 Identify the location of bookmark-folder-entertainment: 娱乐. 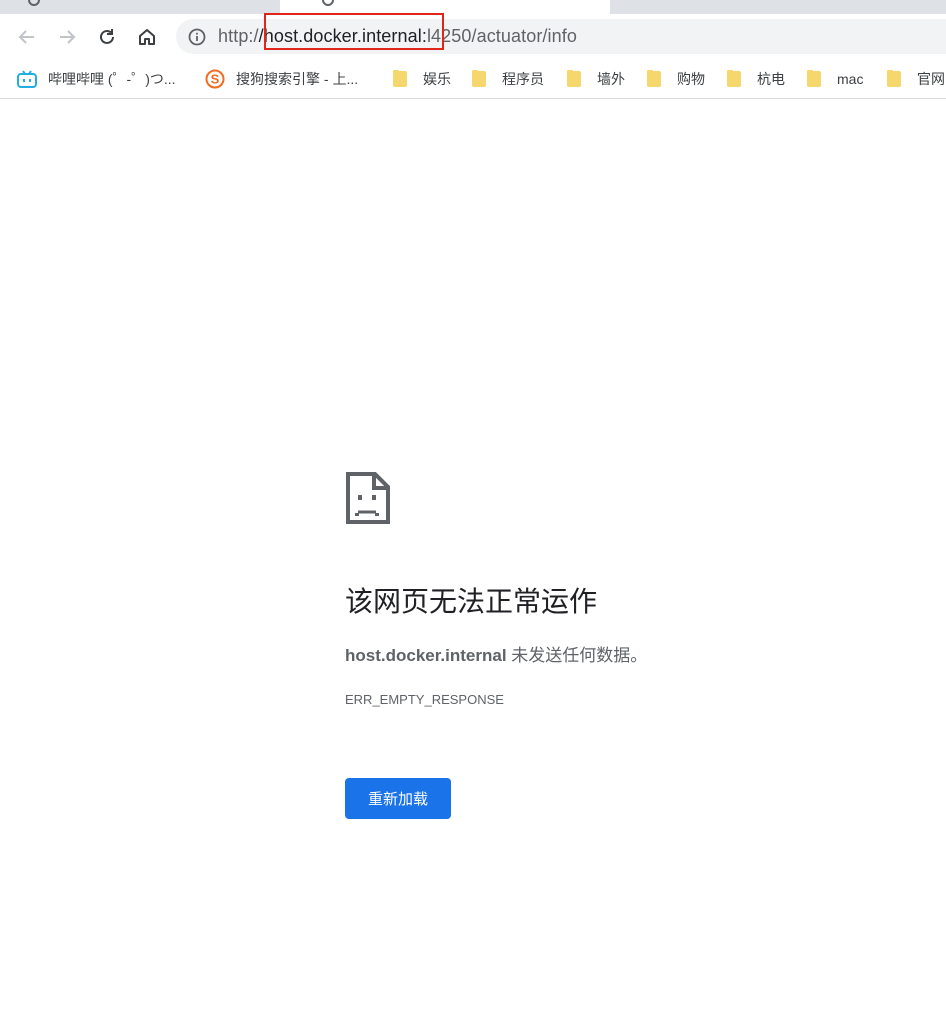
(422, 79).